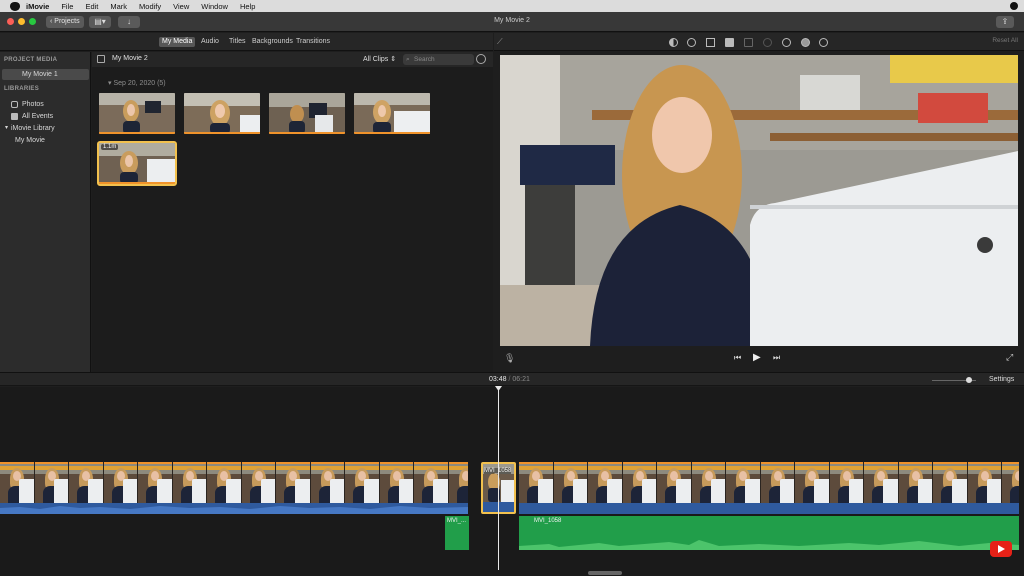  Describe the element at coordinates (786, 42) in the screenshot. I see `speed-icon` at that location.